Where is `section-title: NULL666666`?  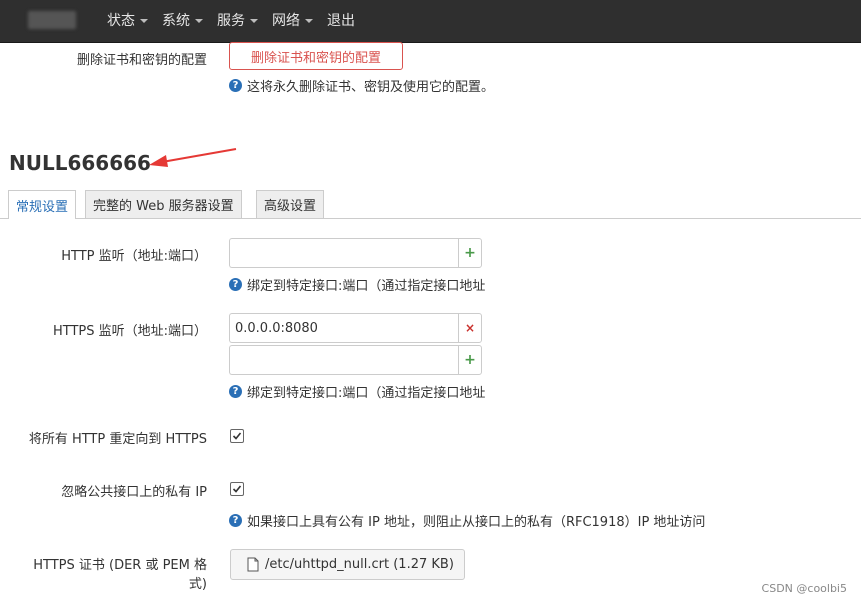 section-title: NULL666666 is located at coordinates (80, 163).